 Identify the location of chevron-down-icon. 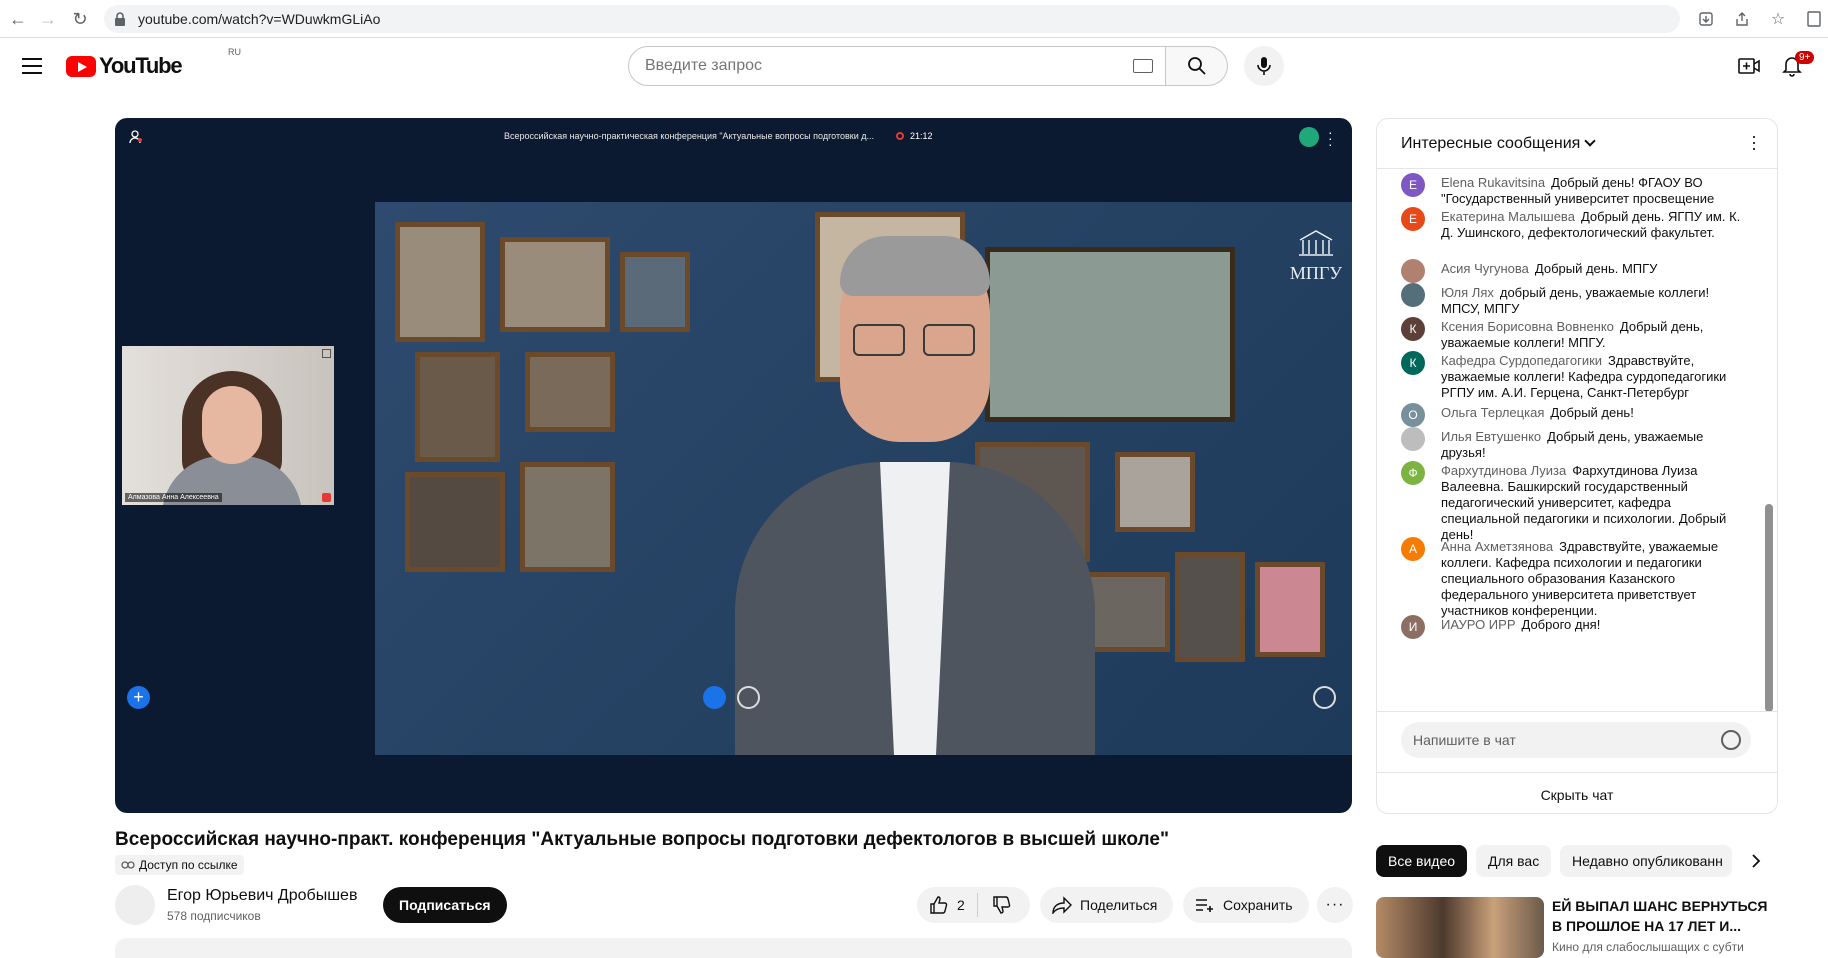
(1590, 141).